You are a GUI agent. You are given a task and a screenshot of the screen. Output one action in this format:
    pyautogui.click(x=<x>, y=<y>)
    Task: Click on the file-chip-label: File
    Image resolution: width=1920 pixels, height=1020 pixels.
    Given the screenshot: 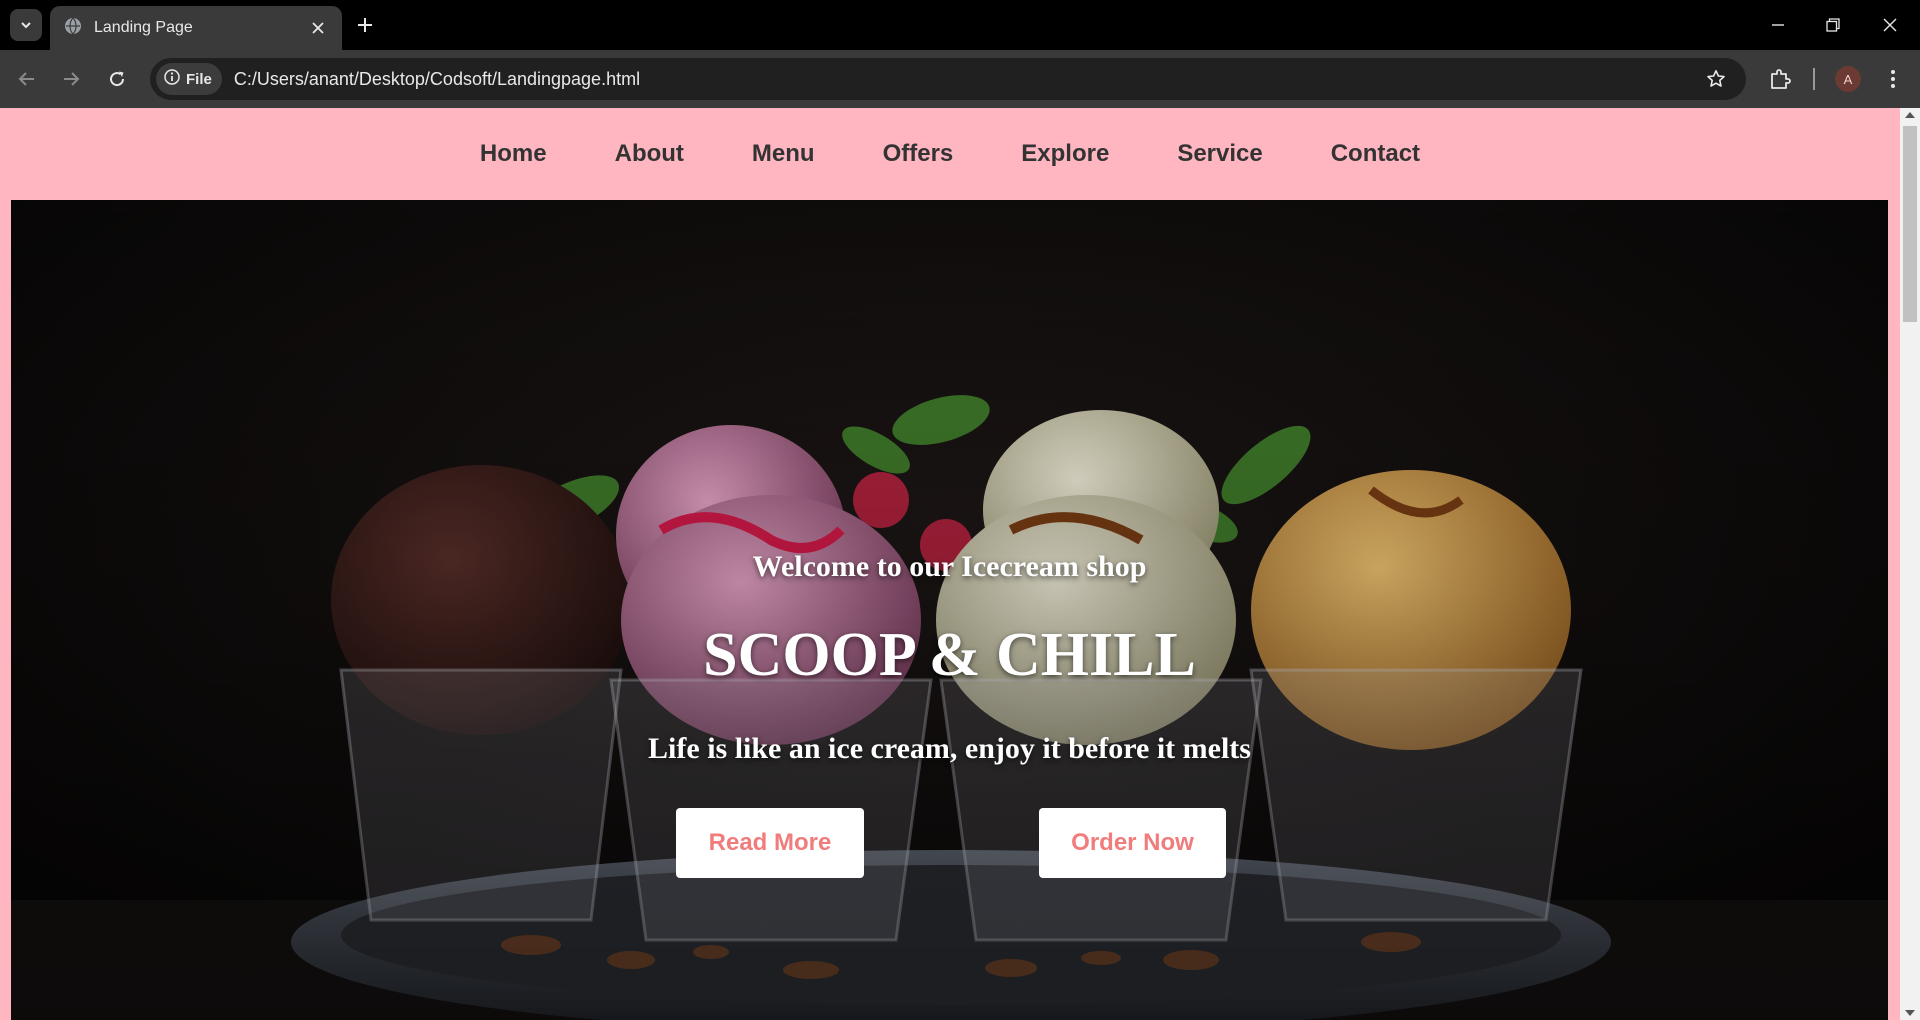 What is the action you would take?
    pyautogui.click(x=199, y=79)
    